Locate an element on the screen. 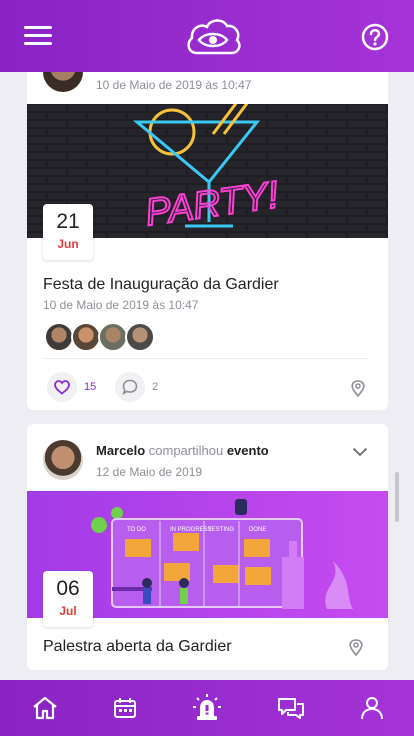 The width and height of the screenshot is (414, 736). help-icon is located at coordinates (375, 37).